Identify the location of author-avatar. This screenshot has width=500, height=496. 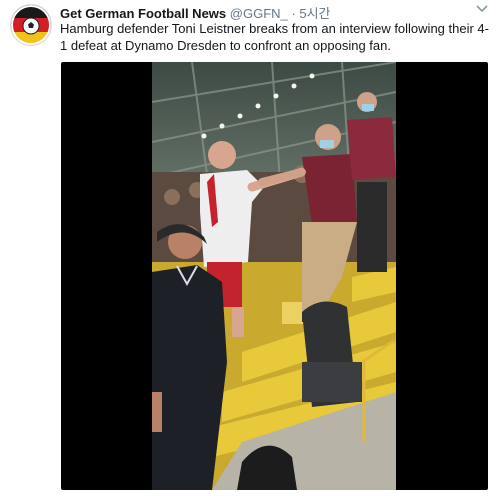
(31, 25).